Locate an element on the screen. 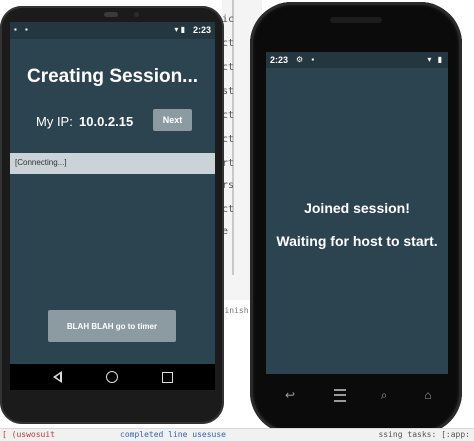 This screenshot has width=474, height=441. connecting-text: [Connecting...] is located at coordinates (41, 162).